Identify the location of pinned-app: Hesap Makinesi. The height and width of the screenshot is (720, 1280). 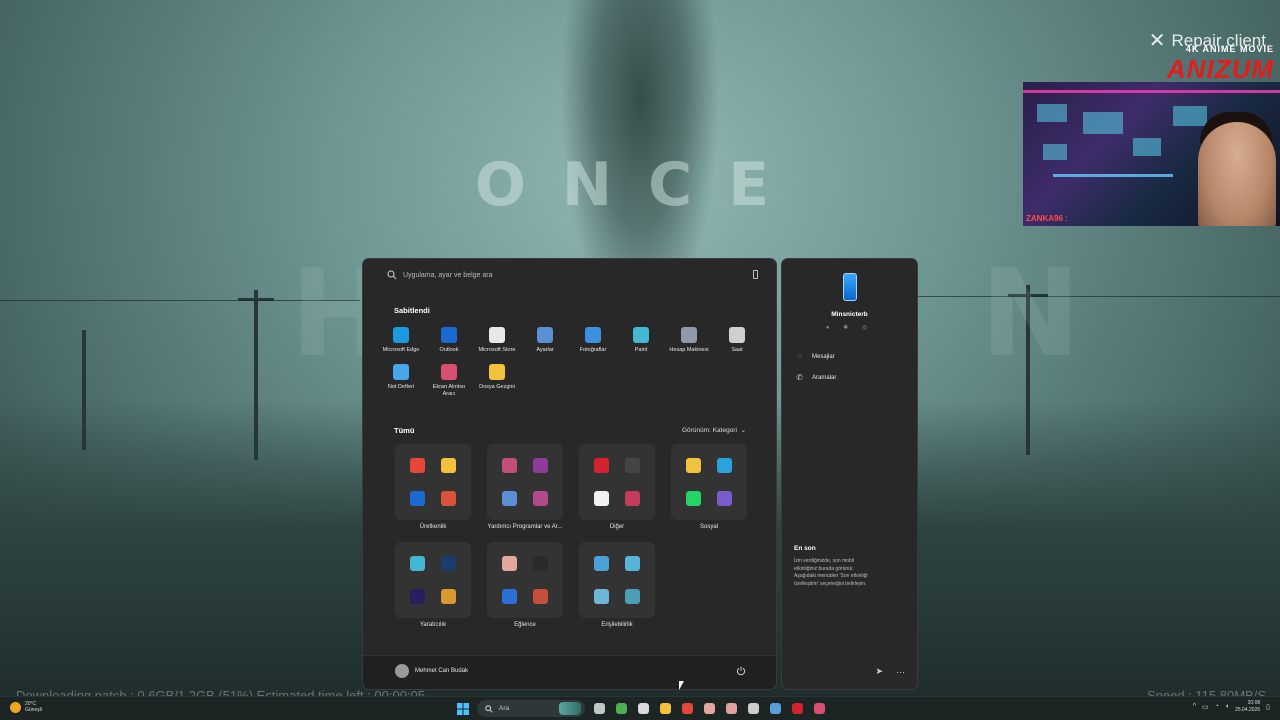
(689, 340).